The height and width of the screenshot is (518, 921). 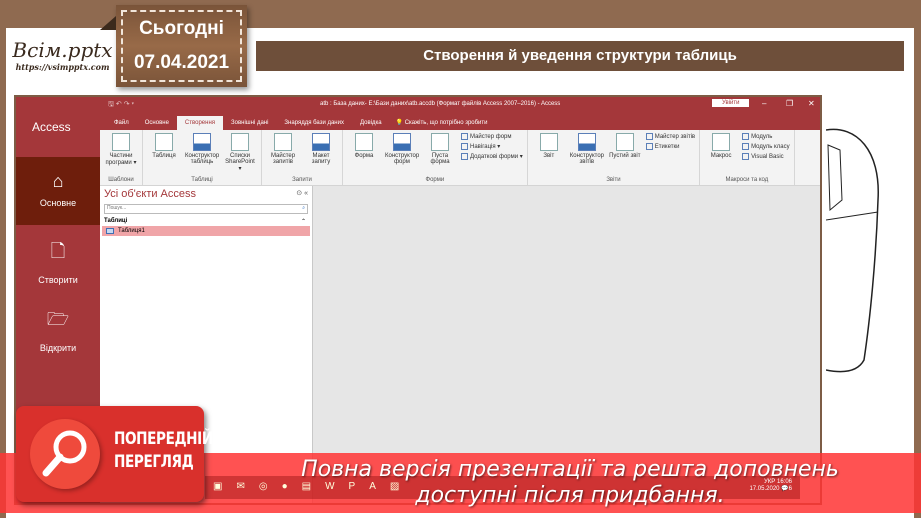 I want to click on tab-file: Файл, so click(x=121, y=123).